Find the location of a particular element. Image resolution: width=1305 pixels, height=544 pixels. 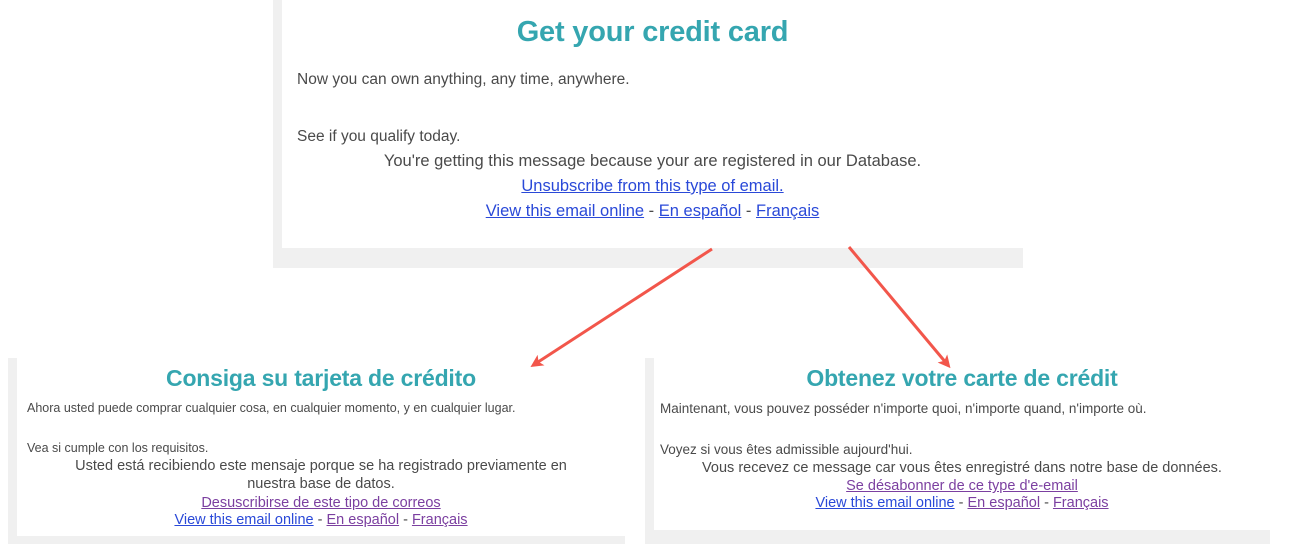

unsubscribe-row-french: Se désabonner de ce type d'e-email is located at coordinates (962, 485).